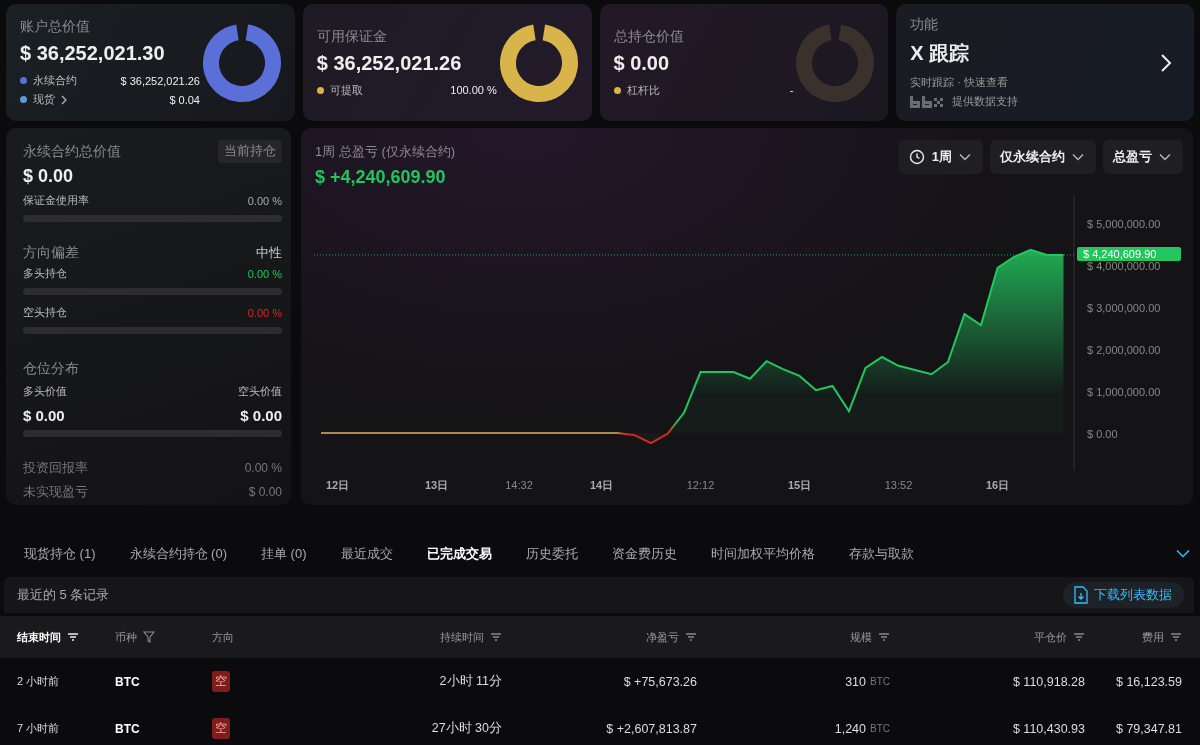 Image resolution: width=1200 pixels, height=745 pixels. I want to click on column-header: 费用, so click(1153, 637).